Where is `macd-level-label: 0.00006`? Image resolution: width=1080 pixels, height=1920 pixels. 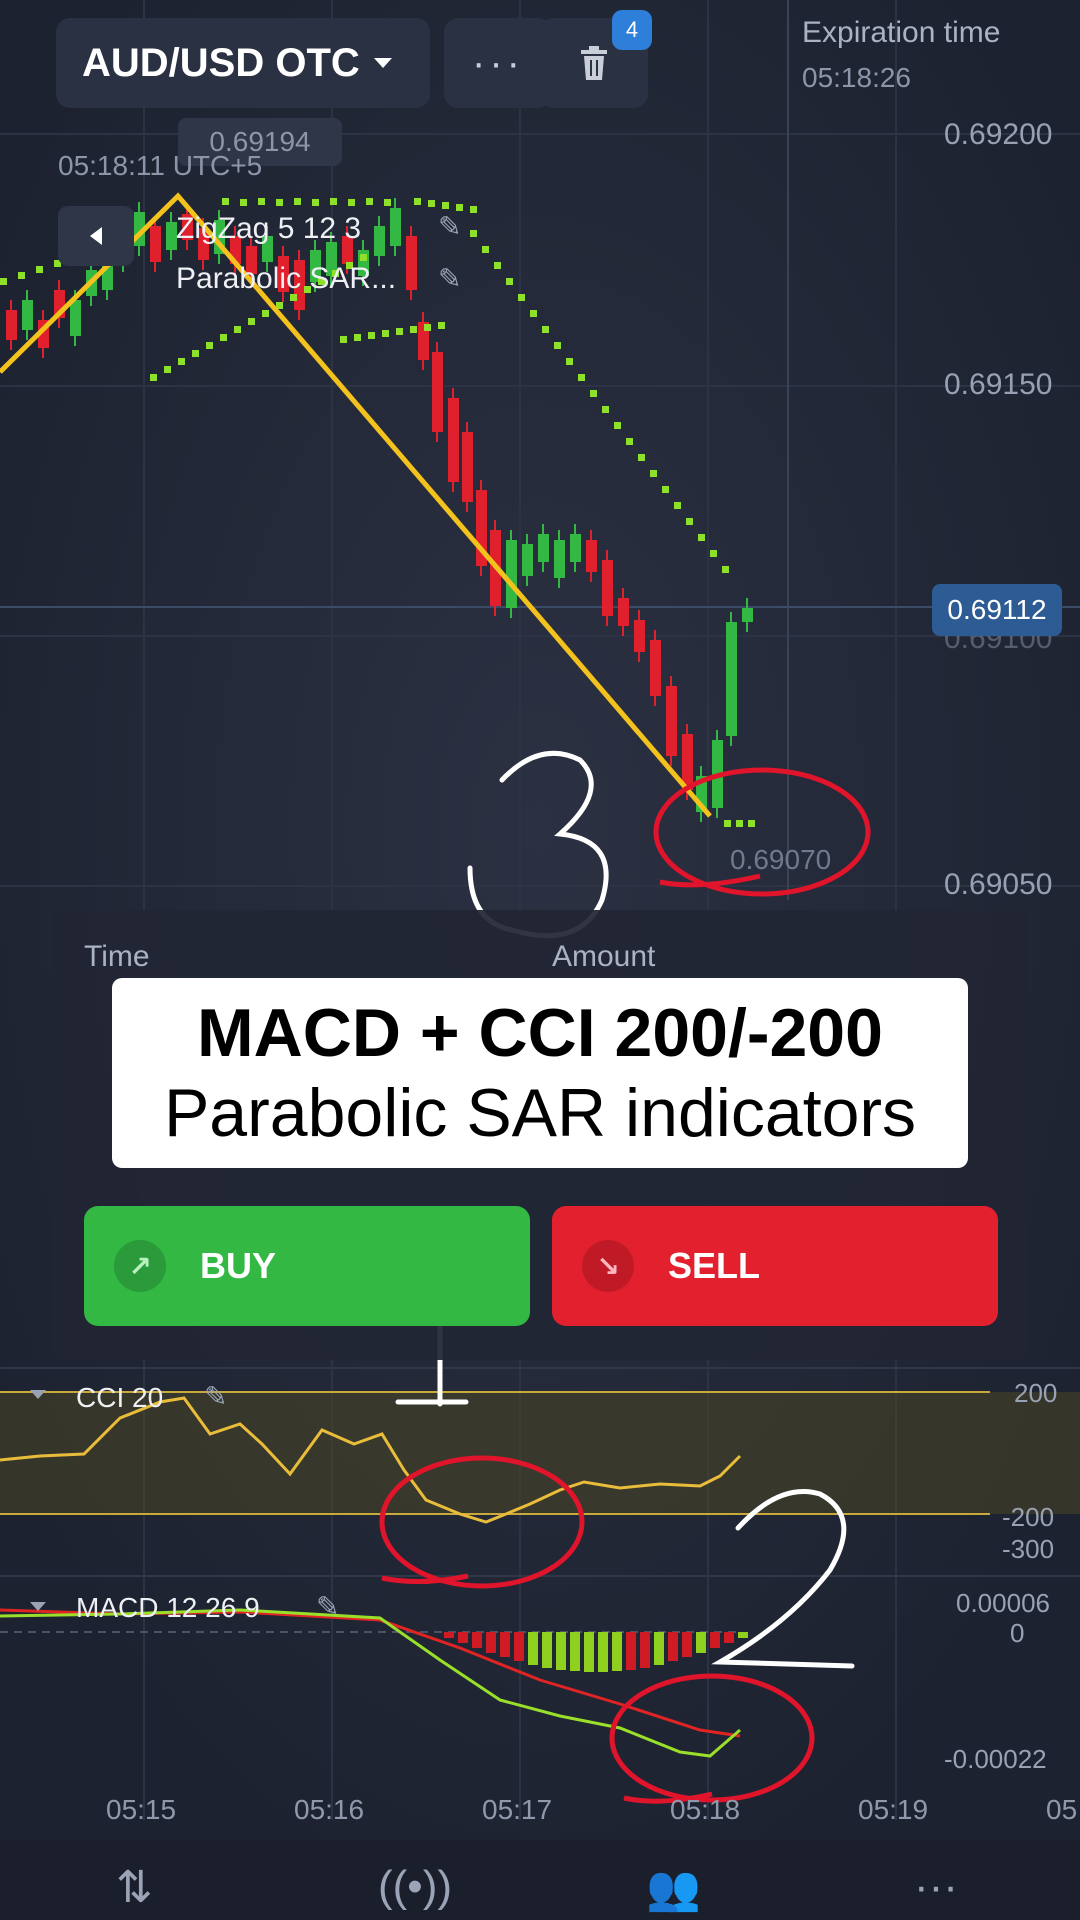
macd-level-label: 0.00006 is located at coordinates (1003, 1603).